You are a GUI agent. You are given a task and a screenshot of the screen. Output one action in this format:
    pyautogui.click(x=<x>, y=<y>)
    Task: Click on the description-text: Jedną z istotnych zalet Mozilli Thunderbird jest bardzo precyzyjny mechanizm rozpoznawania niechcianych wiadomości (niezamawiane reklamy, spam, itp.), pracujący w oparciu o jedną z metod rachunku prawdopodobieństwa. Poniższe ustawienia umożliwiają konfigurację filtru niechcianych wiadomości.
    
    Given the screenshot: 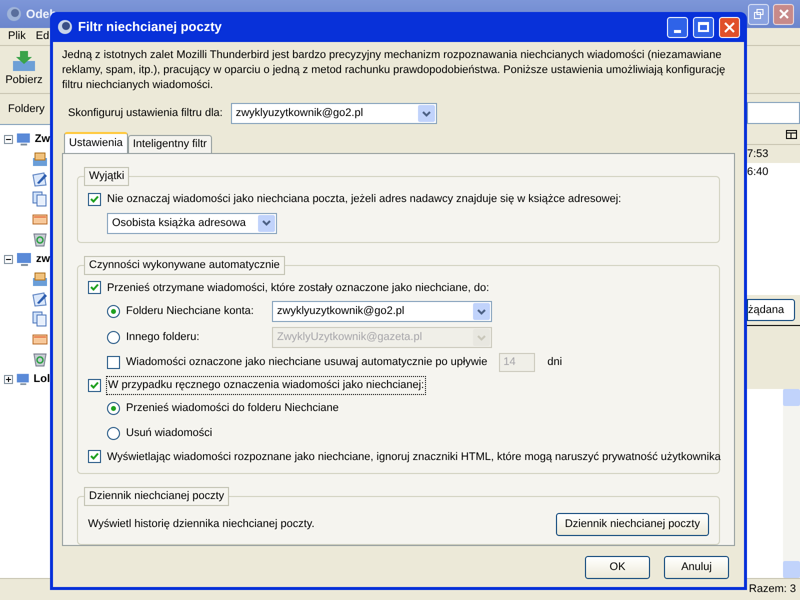 What is the action you would take?
    pyautogui.click(x=394, y=70)
    